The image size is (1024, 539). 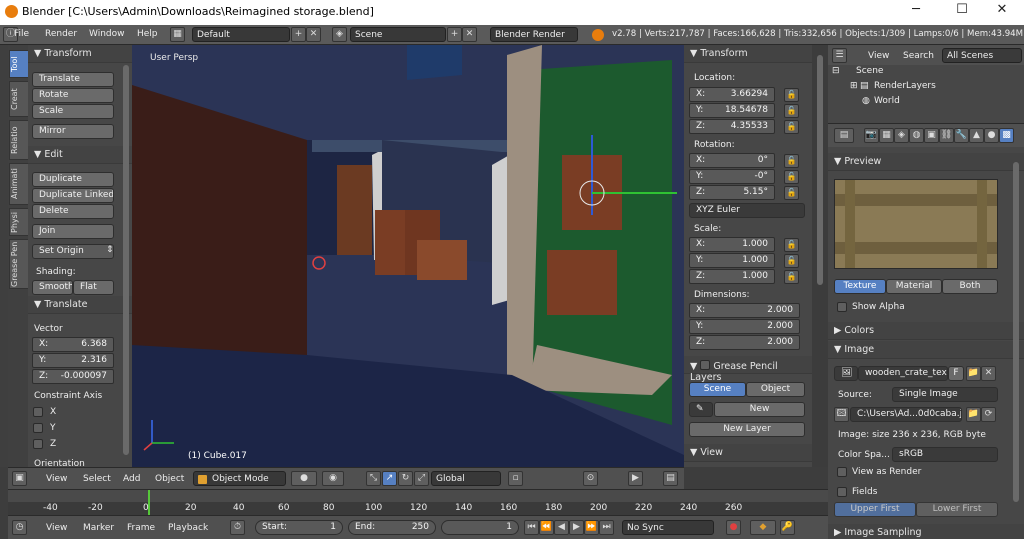 I want to click on gp-scene-button: Scene, so click(x=717, y=389).